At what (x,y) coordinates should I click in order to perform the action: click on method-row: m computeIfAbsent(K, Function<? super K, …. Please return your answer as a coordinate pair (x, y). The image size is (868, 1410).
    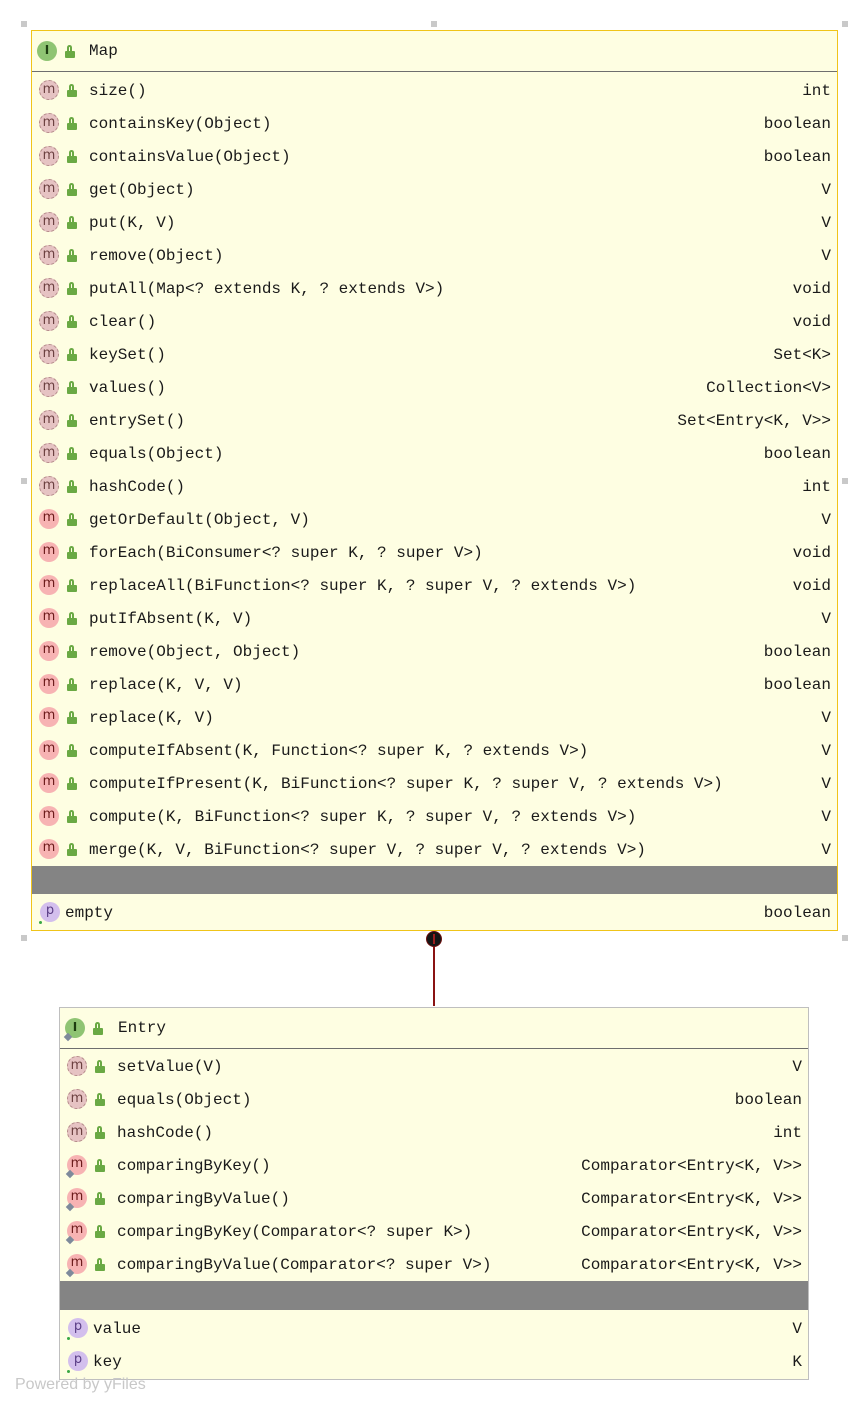
    Looking at the image, I should click on (434, 750).